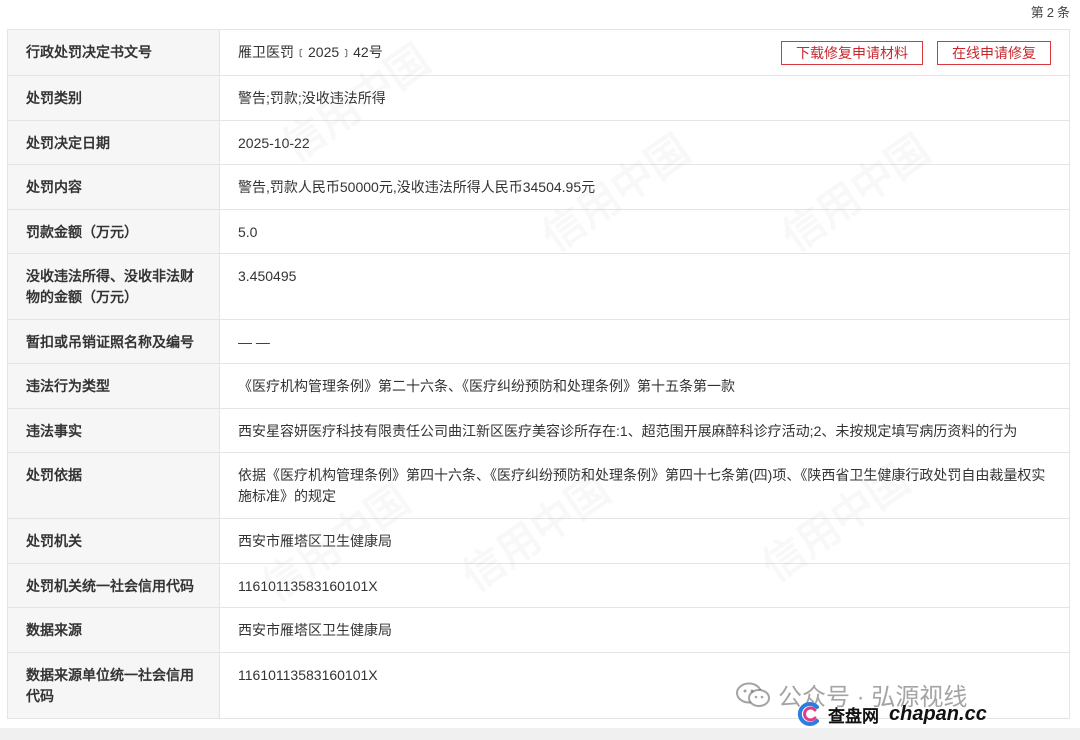 This screenshot has height=740, width=1080. I want to click on row-label: 罚款金额（万元）, so click(113, 231).